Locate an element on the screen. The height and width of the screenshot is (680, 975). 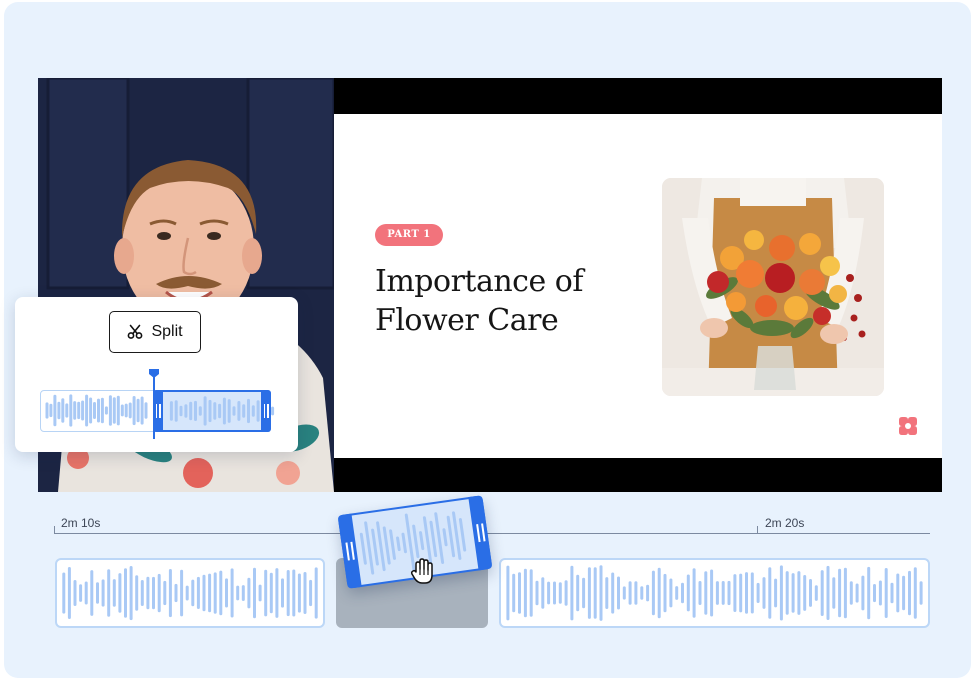
split-playhead is located at coordinates (154, 404).